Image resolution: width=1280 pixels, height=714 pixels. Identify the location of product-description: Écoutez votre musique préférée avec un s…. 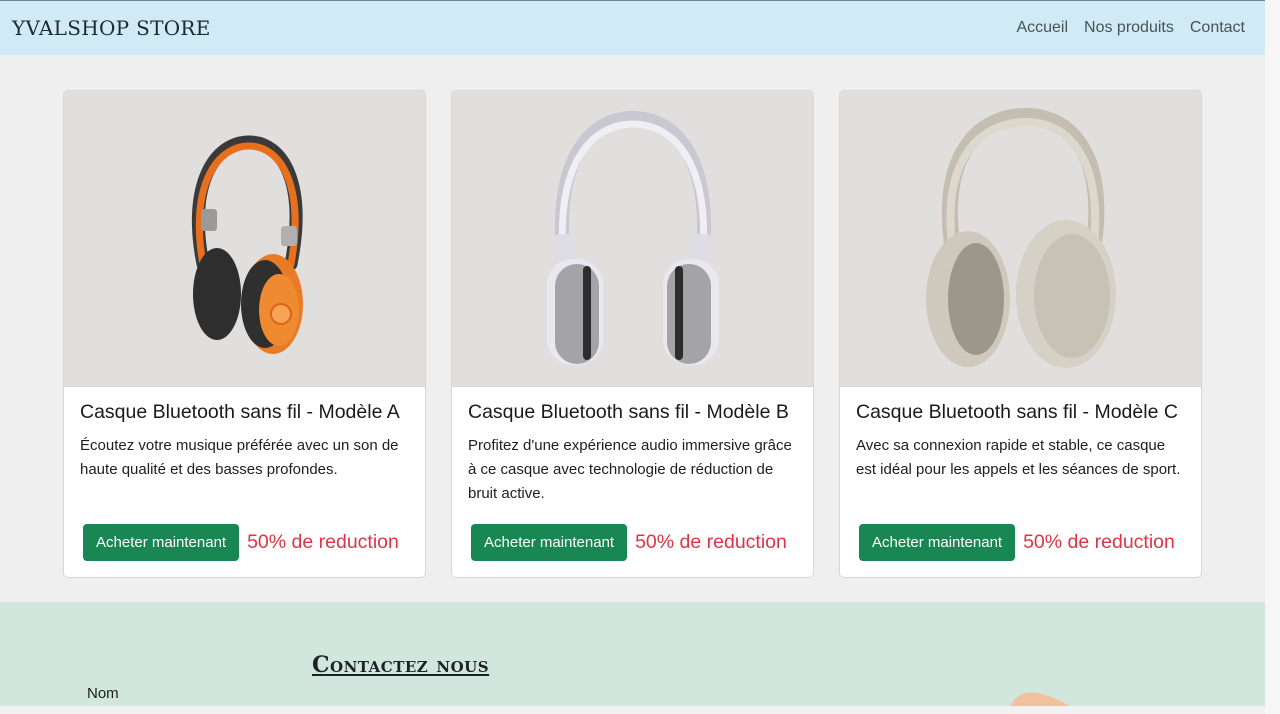
(239, 457).